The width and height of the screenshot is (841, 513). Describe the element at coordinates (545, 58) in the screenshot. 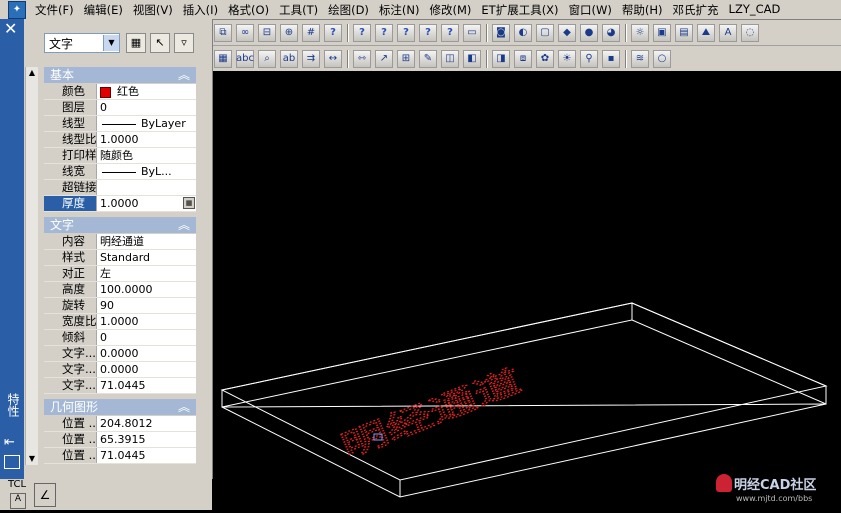

I see `color-icon: ✿` at that location.